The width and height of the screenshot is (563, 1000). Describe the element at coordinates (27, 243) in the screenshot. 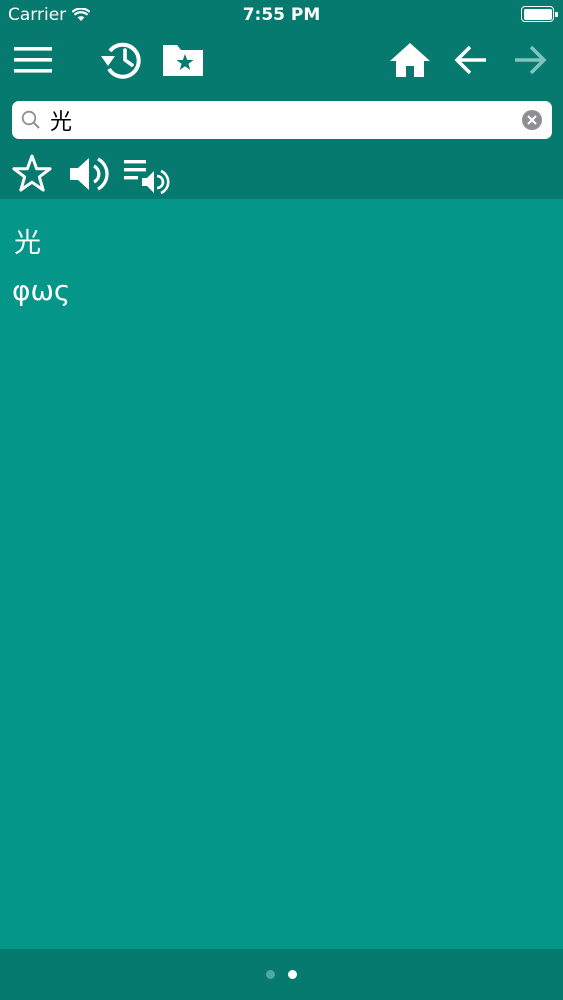

I see `entry-word: 光` at that location.